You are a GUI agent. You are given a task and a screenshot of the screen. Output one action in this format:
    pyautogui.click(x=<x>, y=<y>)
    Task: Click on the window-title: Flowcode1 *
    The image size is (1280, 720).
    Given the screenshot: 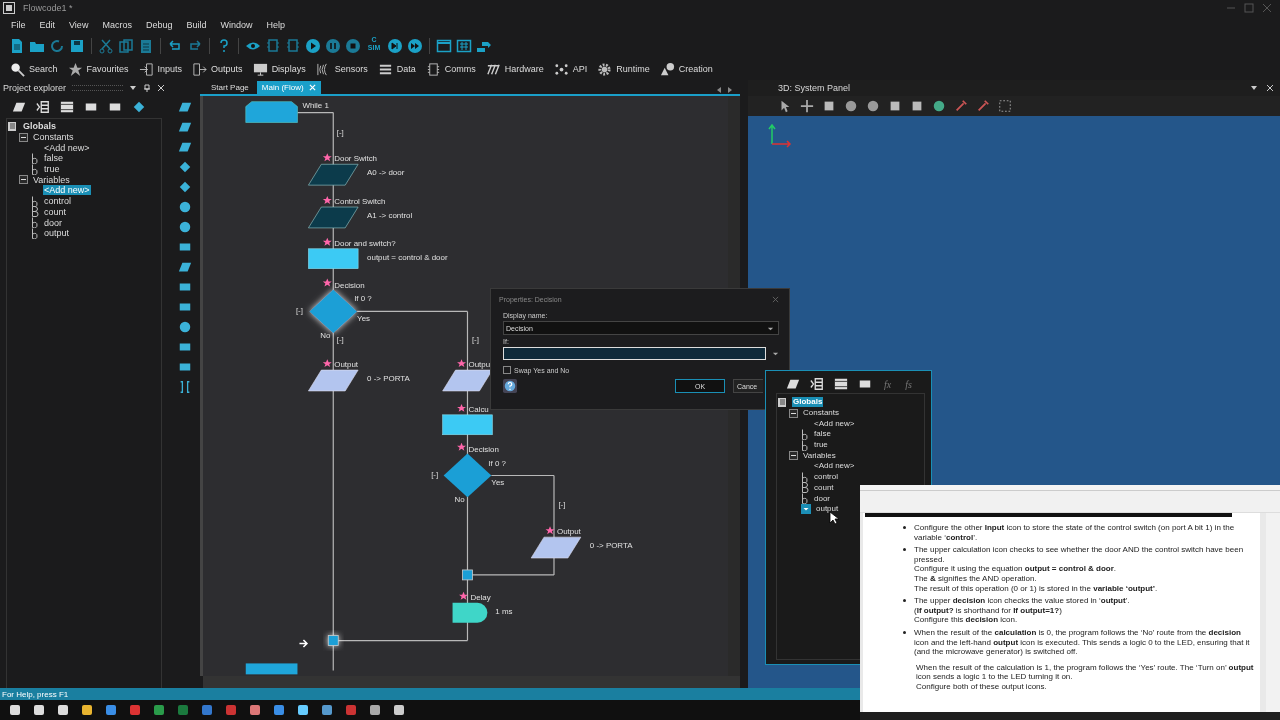 What is the action you would take?
    pyautogui.click(x=48, y=8)
    